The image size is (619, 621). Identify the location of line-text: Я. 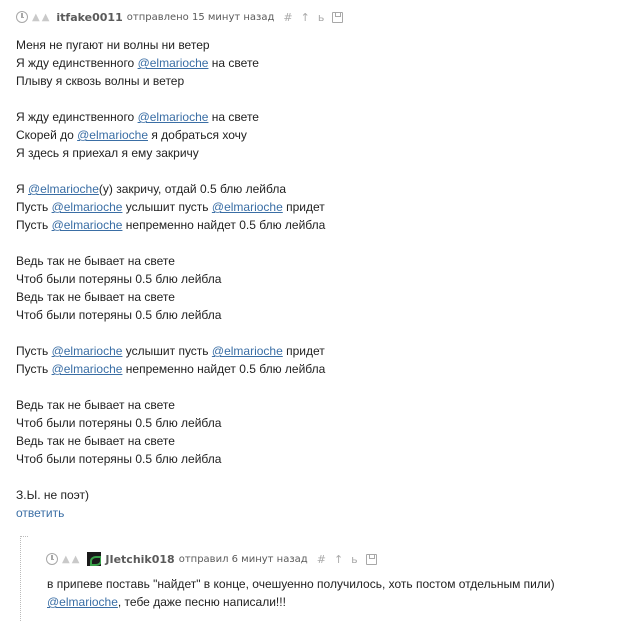
(22, 189).